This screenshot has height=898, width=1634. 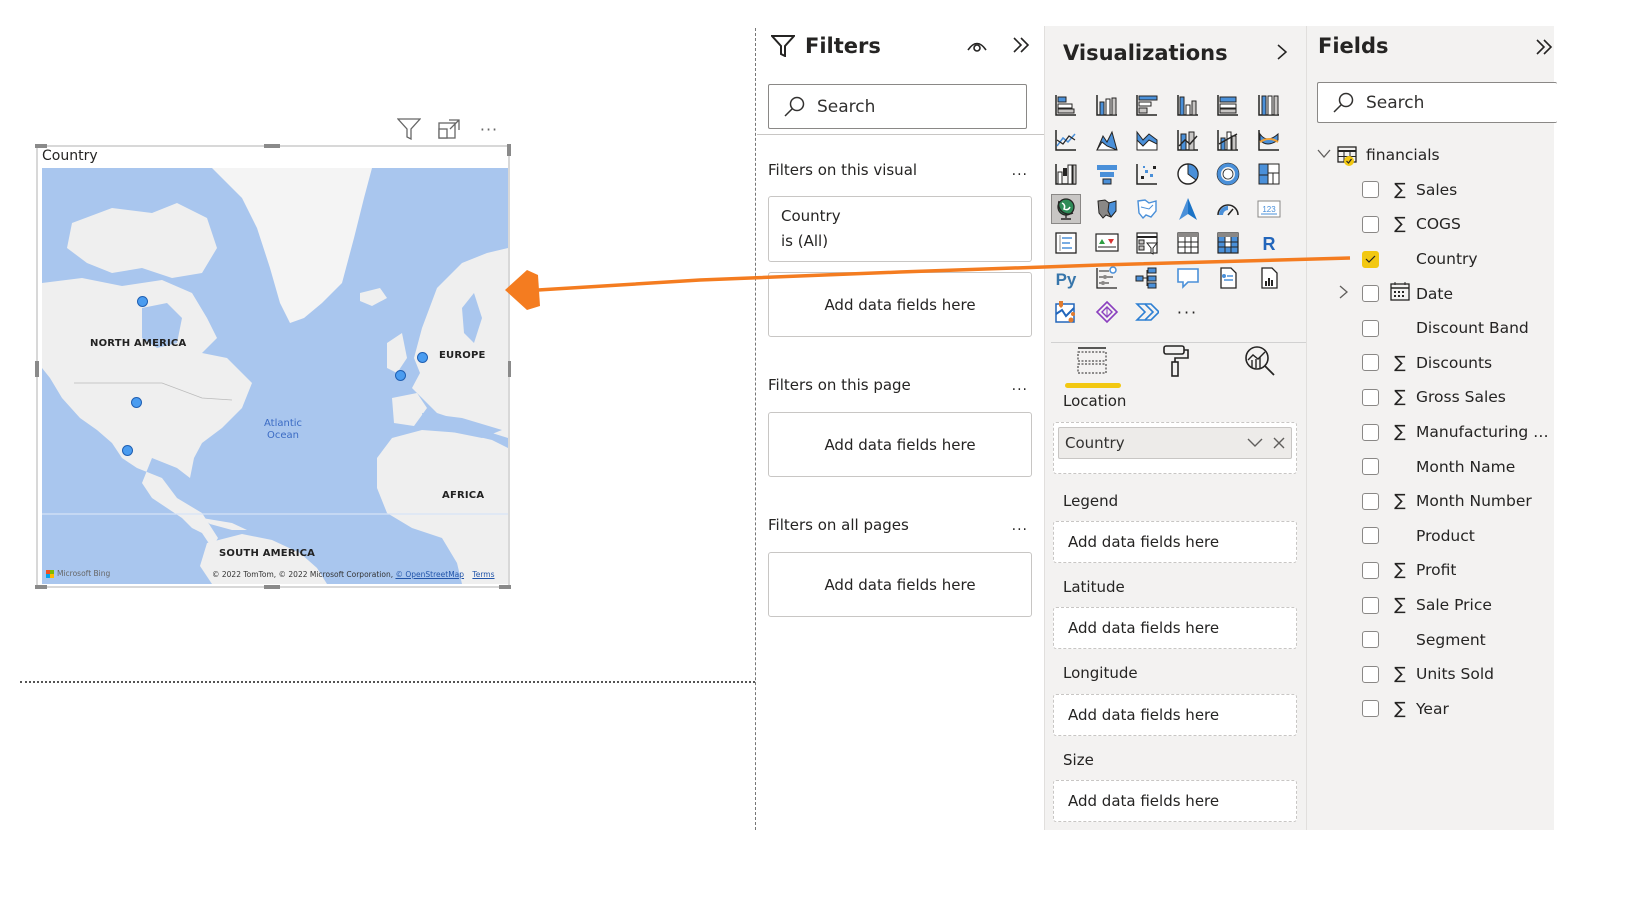 I want to click on viz-map-icon, so click(x=1066, y=208).